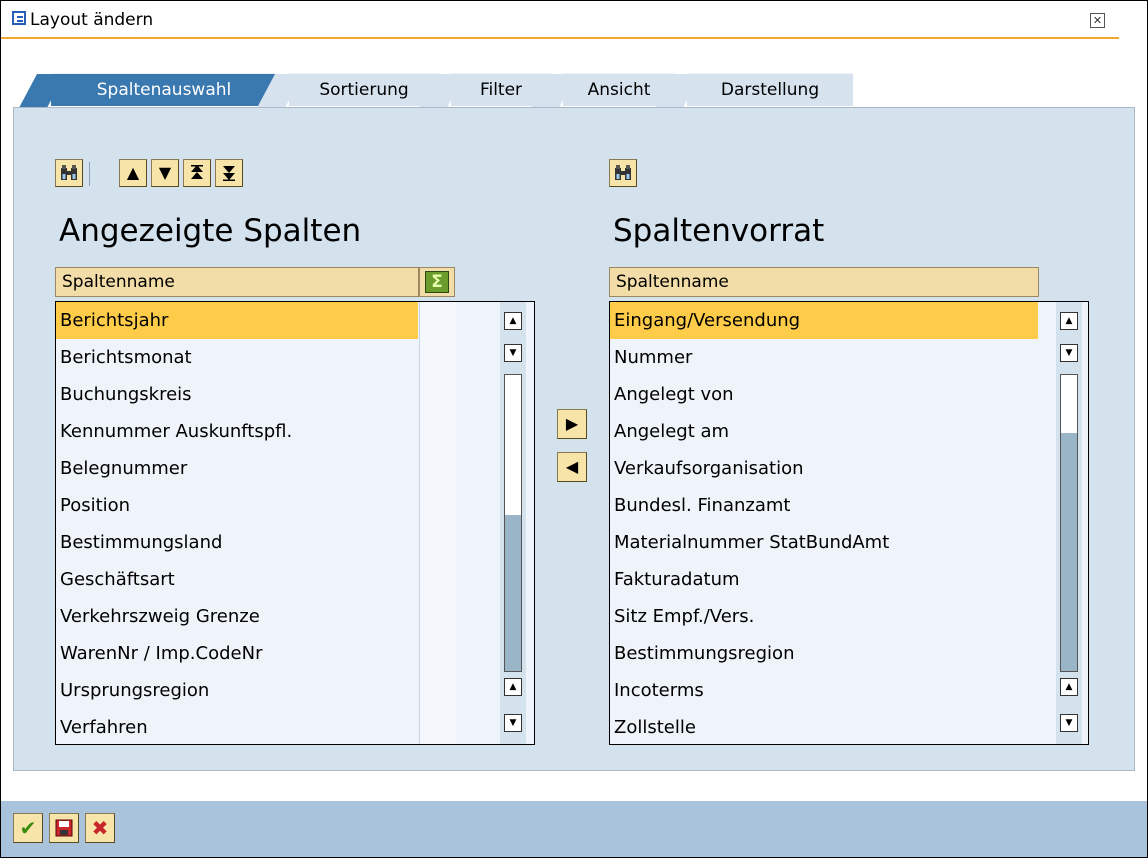 Image resolution: width=1148 pixels, height=858 pixels. Describe the element at coordinates (437, 523) in the screenshot. I see `sum-column` at that location.